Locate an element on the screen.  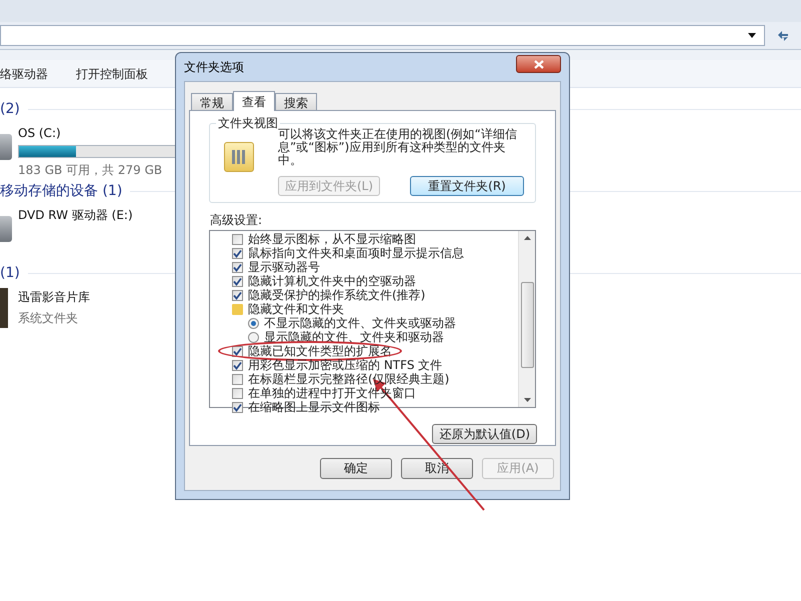
section-label: 高级设置: is located at coordinates (237, 220).